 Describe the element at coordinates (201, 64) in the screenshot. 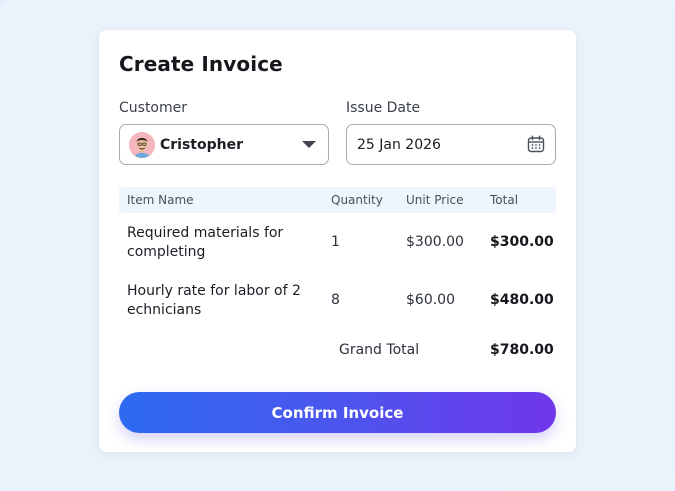

I see `card-title: Create Invoice` at that location.